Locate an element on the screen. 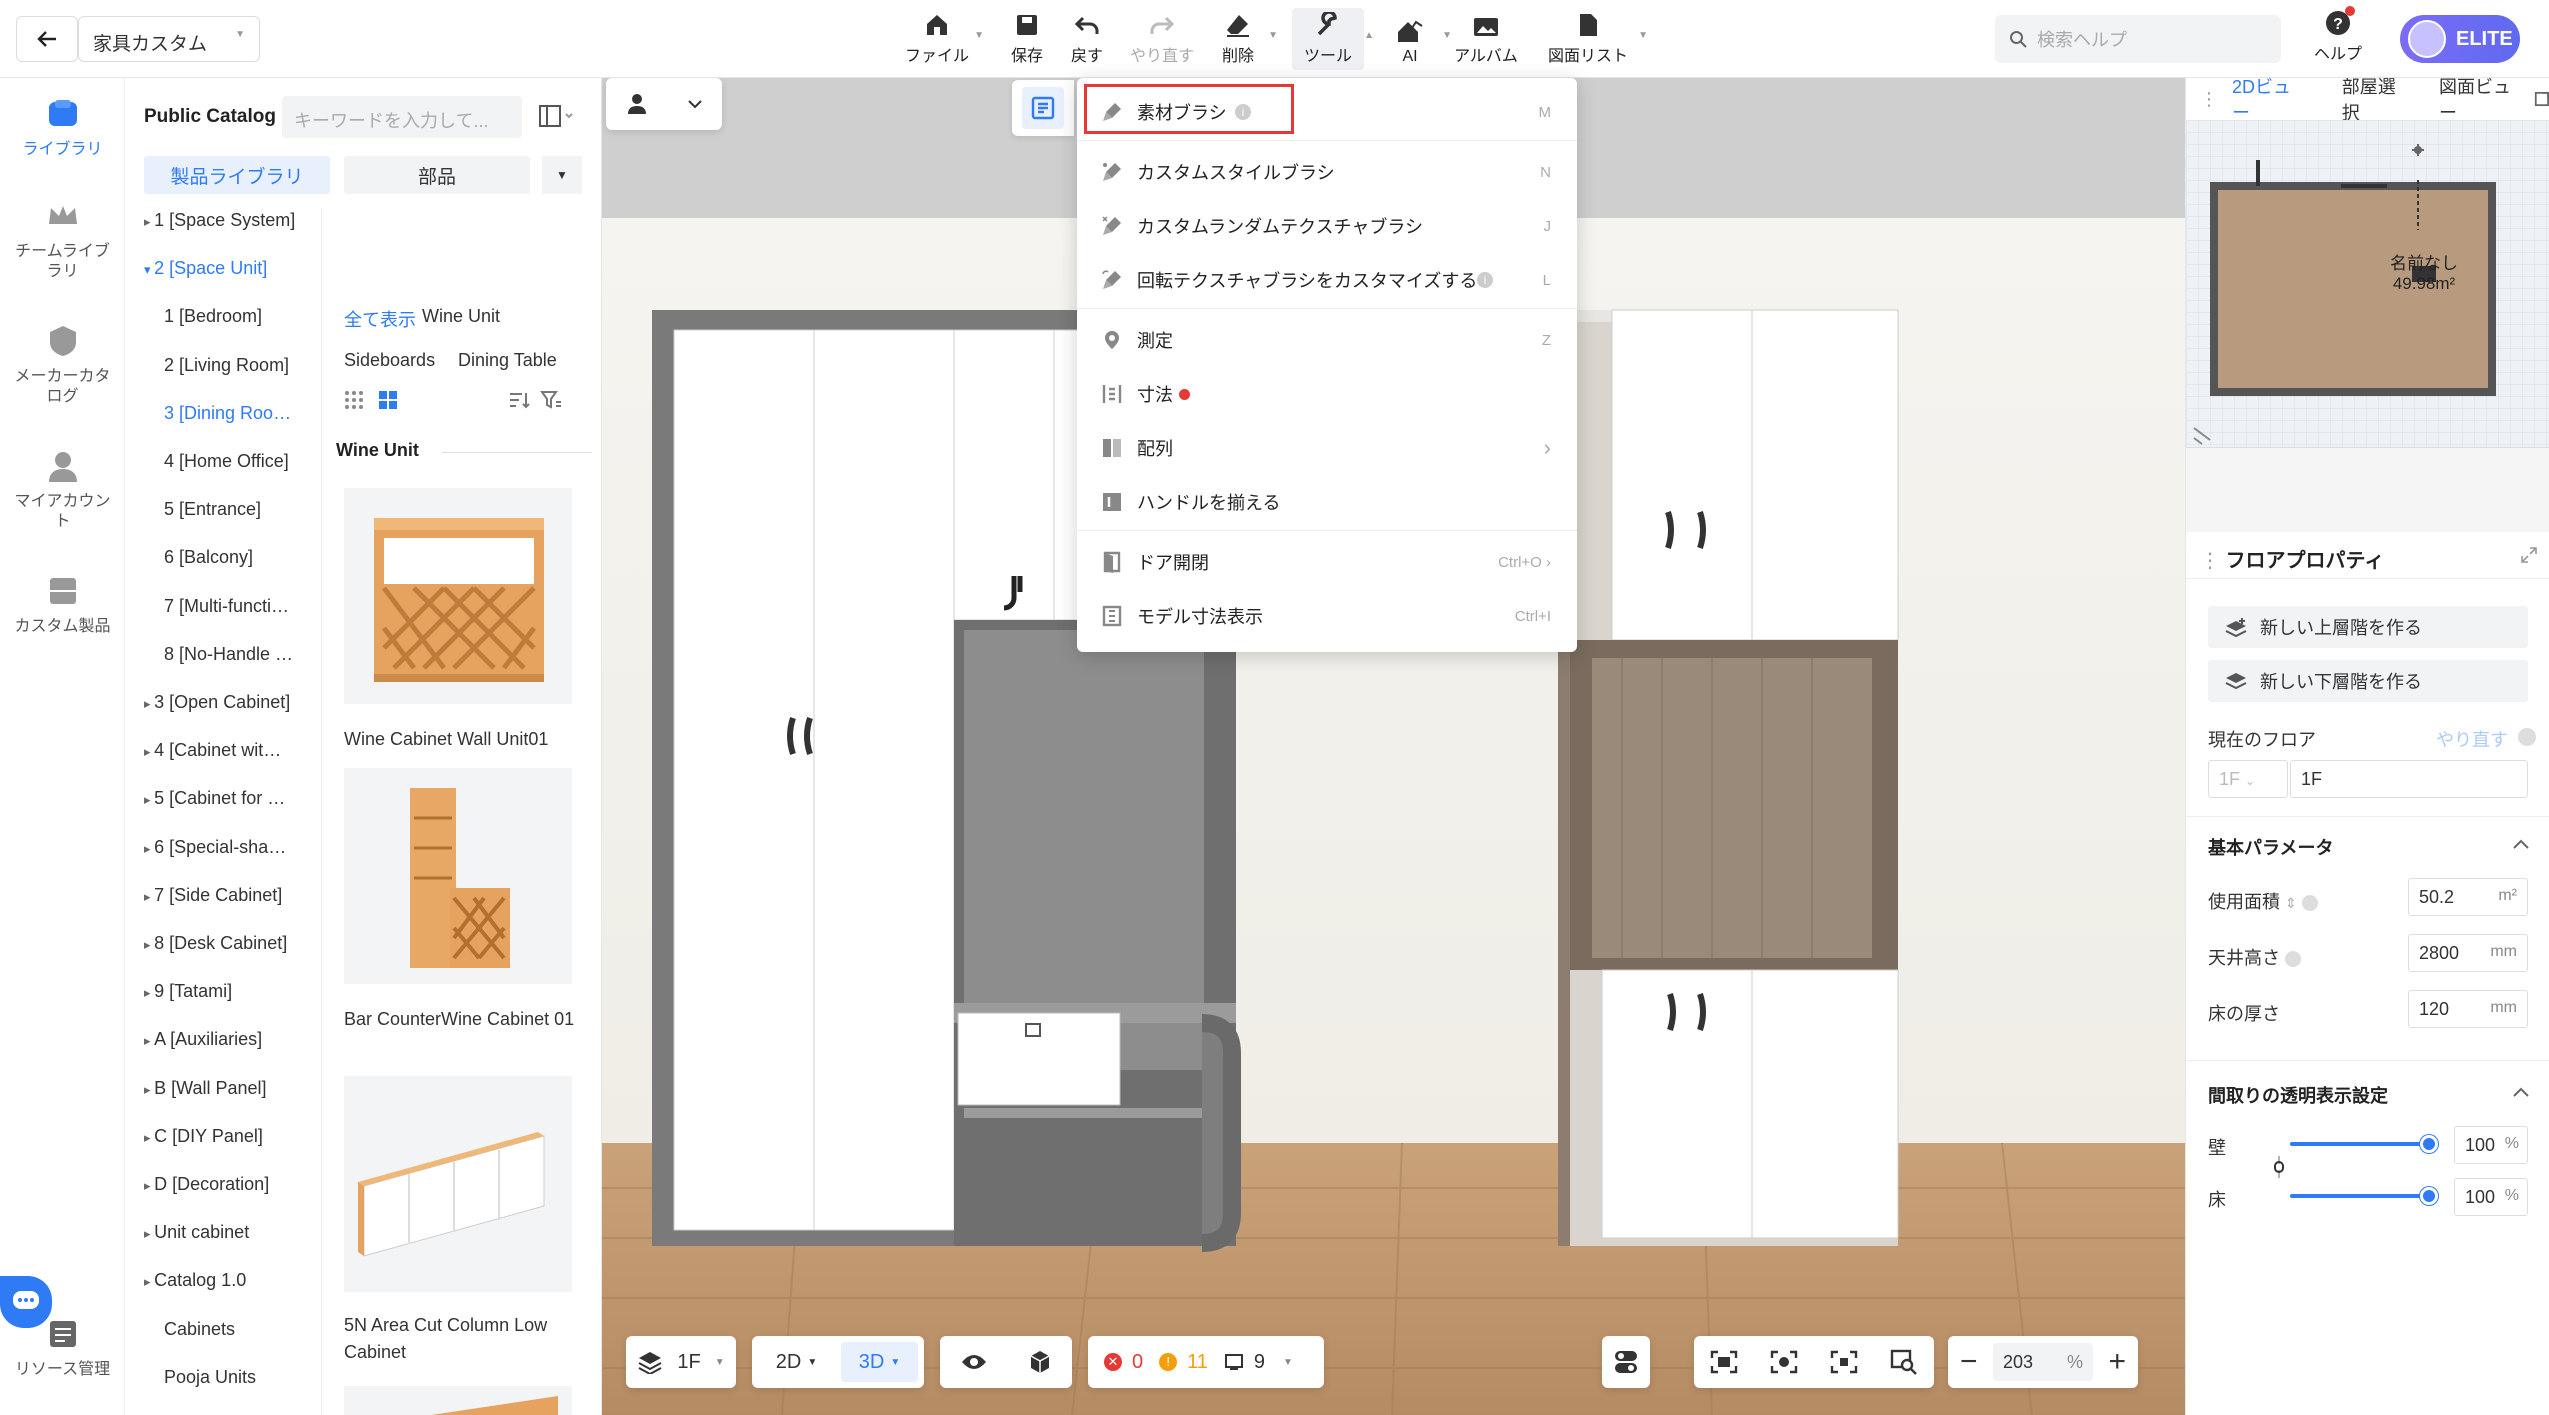 Image resolution: width=2549 pixels, height=1415 pixels. back-button is located at coordinates (47, 39).